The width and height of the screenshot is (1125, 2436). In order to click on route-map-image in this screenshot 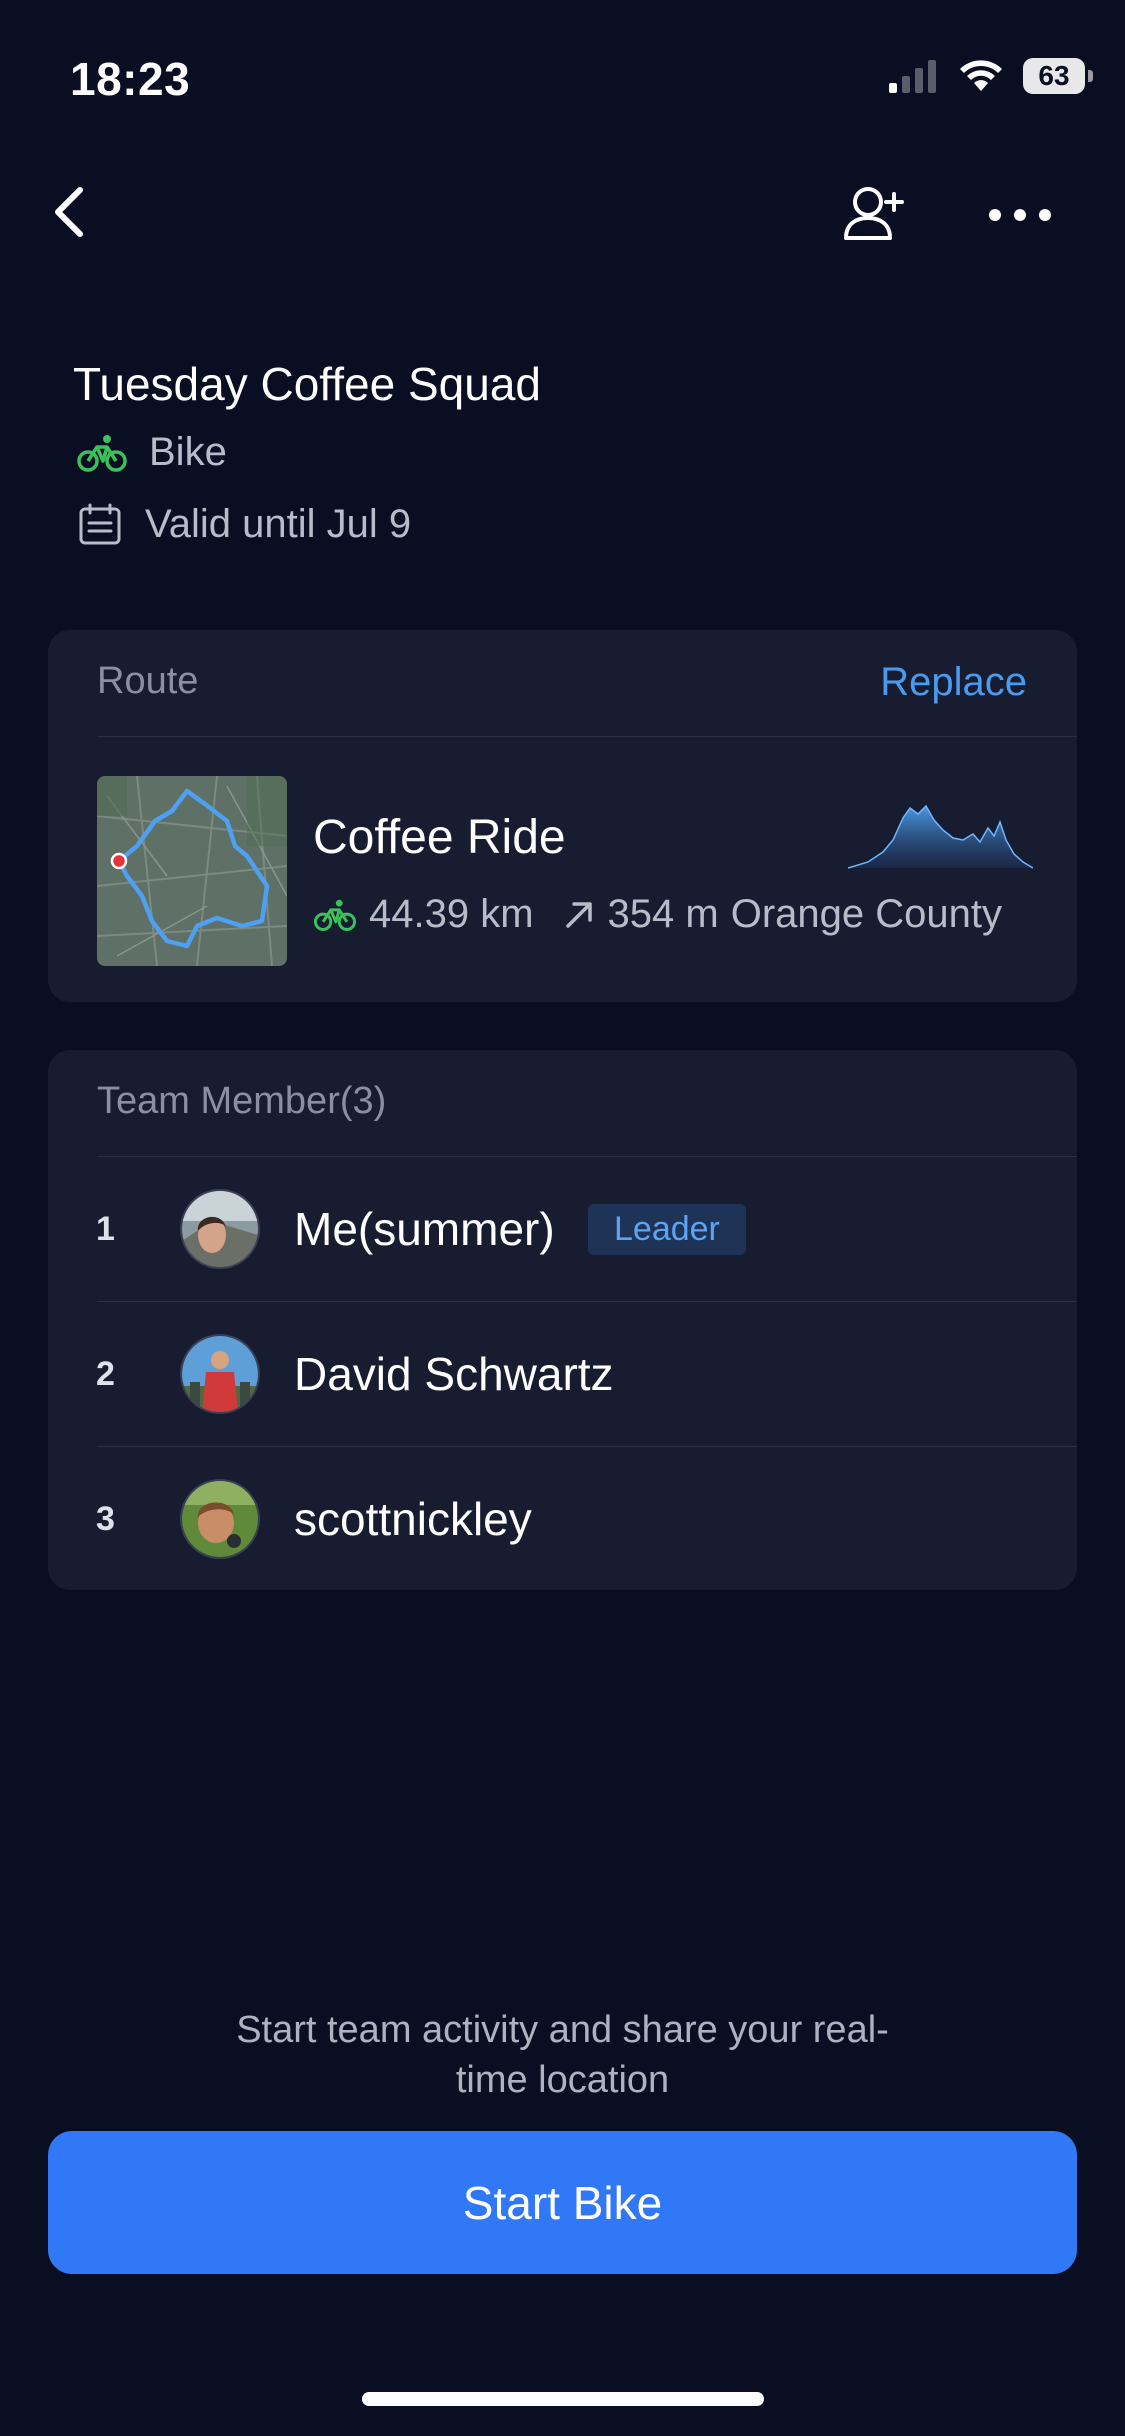, I will do `click(192, 871)`.